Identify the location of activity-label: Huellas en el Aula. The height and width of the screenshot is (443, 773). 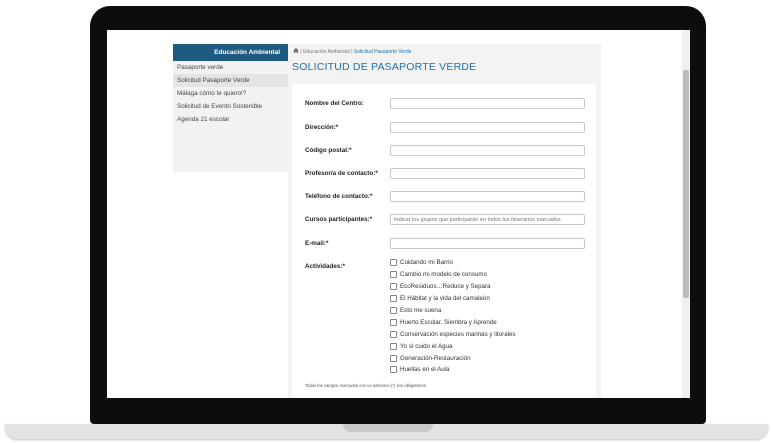
(425, 370).